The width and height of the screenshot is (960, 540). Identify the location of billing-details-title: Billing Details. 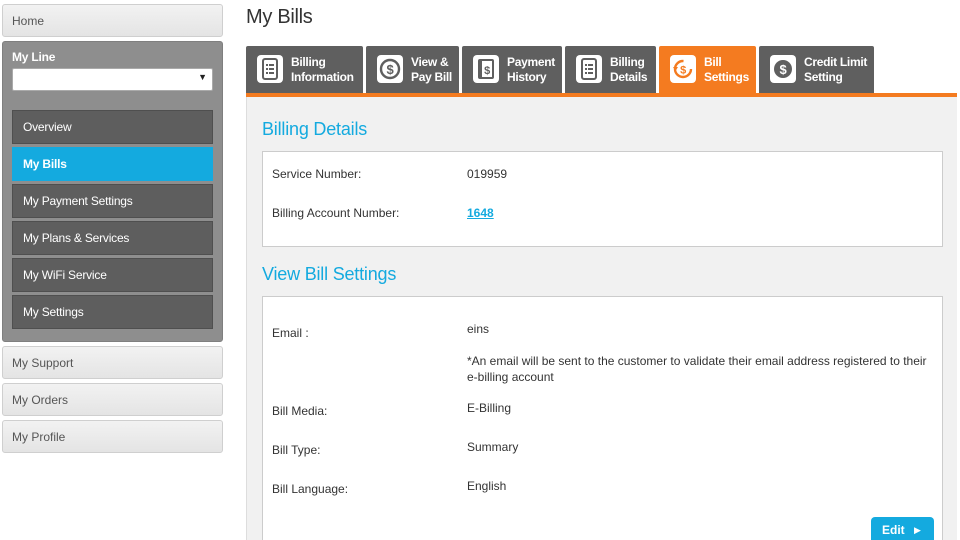
(315, 129).